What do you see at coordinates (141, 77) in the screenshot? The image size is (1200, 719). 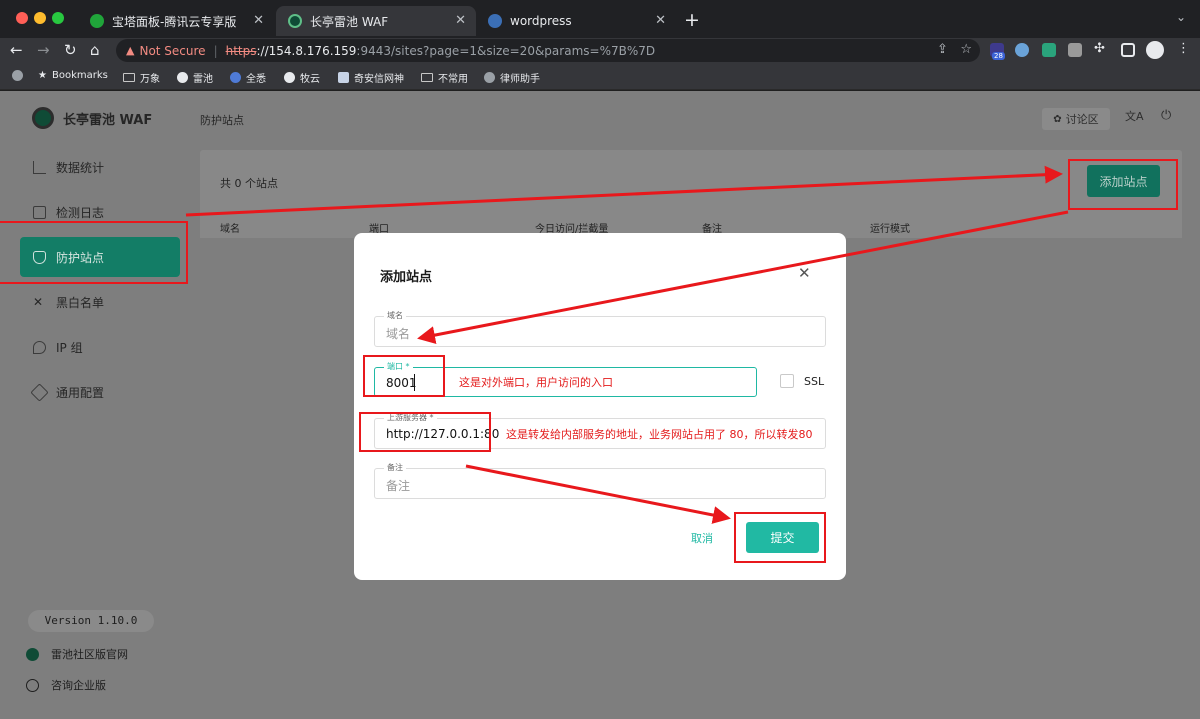 I see `bookmark-folder: 万象` at bounding box center [141, 77].